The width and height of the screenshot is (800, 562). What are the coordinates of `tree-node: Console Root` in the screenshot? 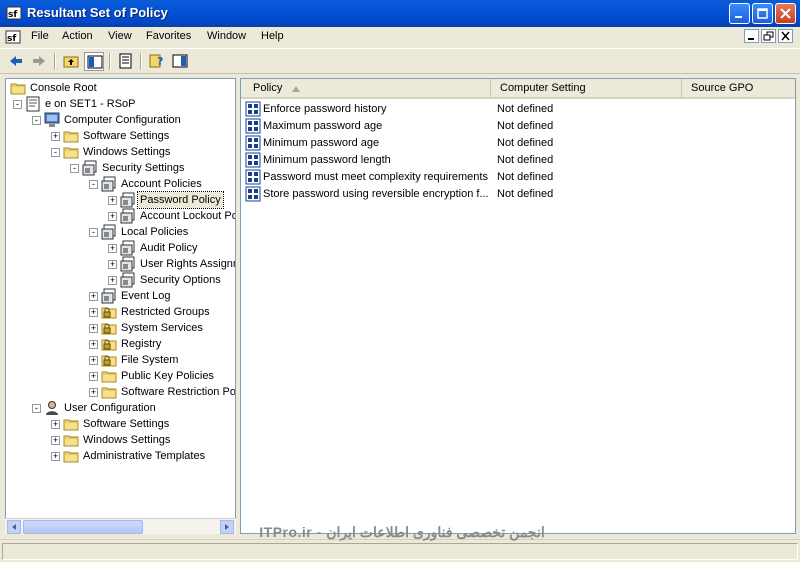 It's located at (120, 88).